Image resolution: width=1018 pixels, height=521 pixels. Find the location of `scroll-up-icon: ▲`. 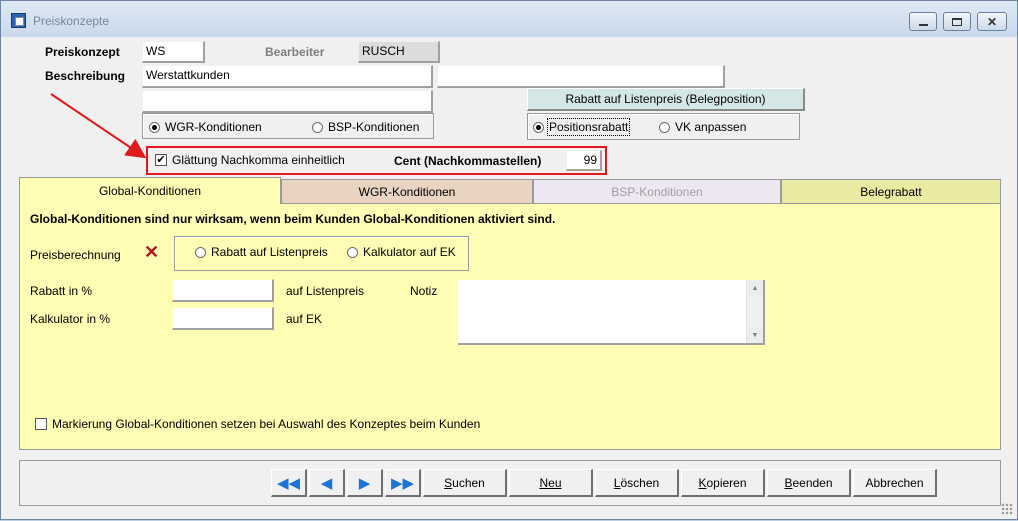

scroll-up-icon: ▲ is located at coordinates (755, 288).